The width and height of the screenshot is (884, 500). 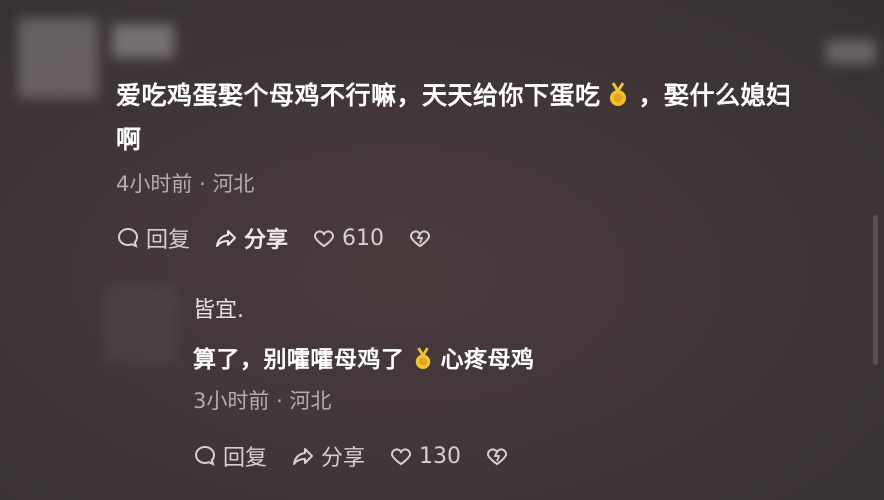 I want to click on comment-text-part2: ，娶什么媳妇, so click(x=715, y=95).